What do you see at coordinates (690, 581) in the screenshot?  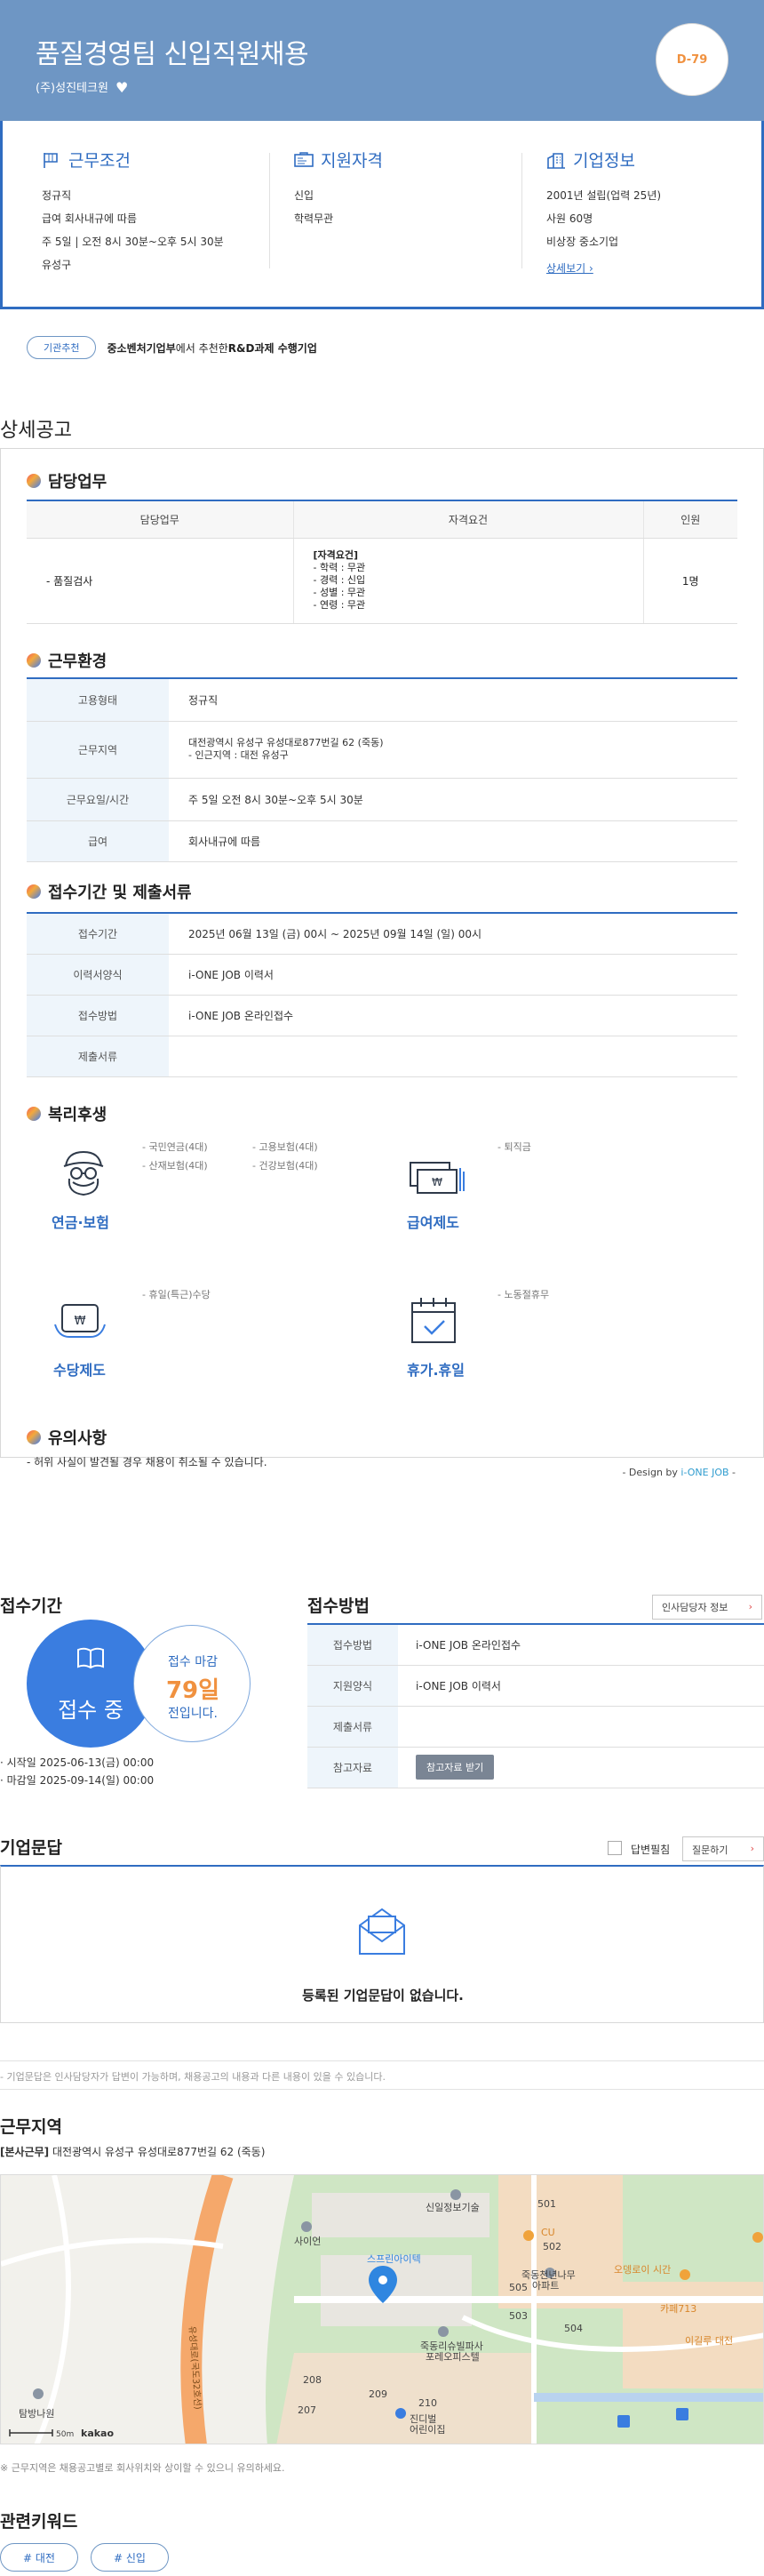 I see `count-cell: 1명` at bounding box center [690, 581].